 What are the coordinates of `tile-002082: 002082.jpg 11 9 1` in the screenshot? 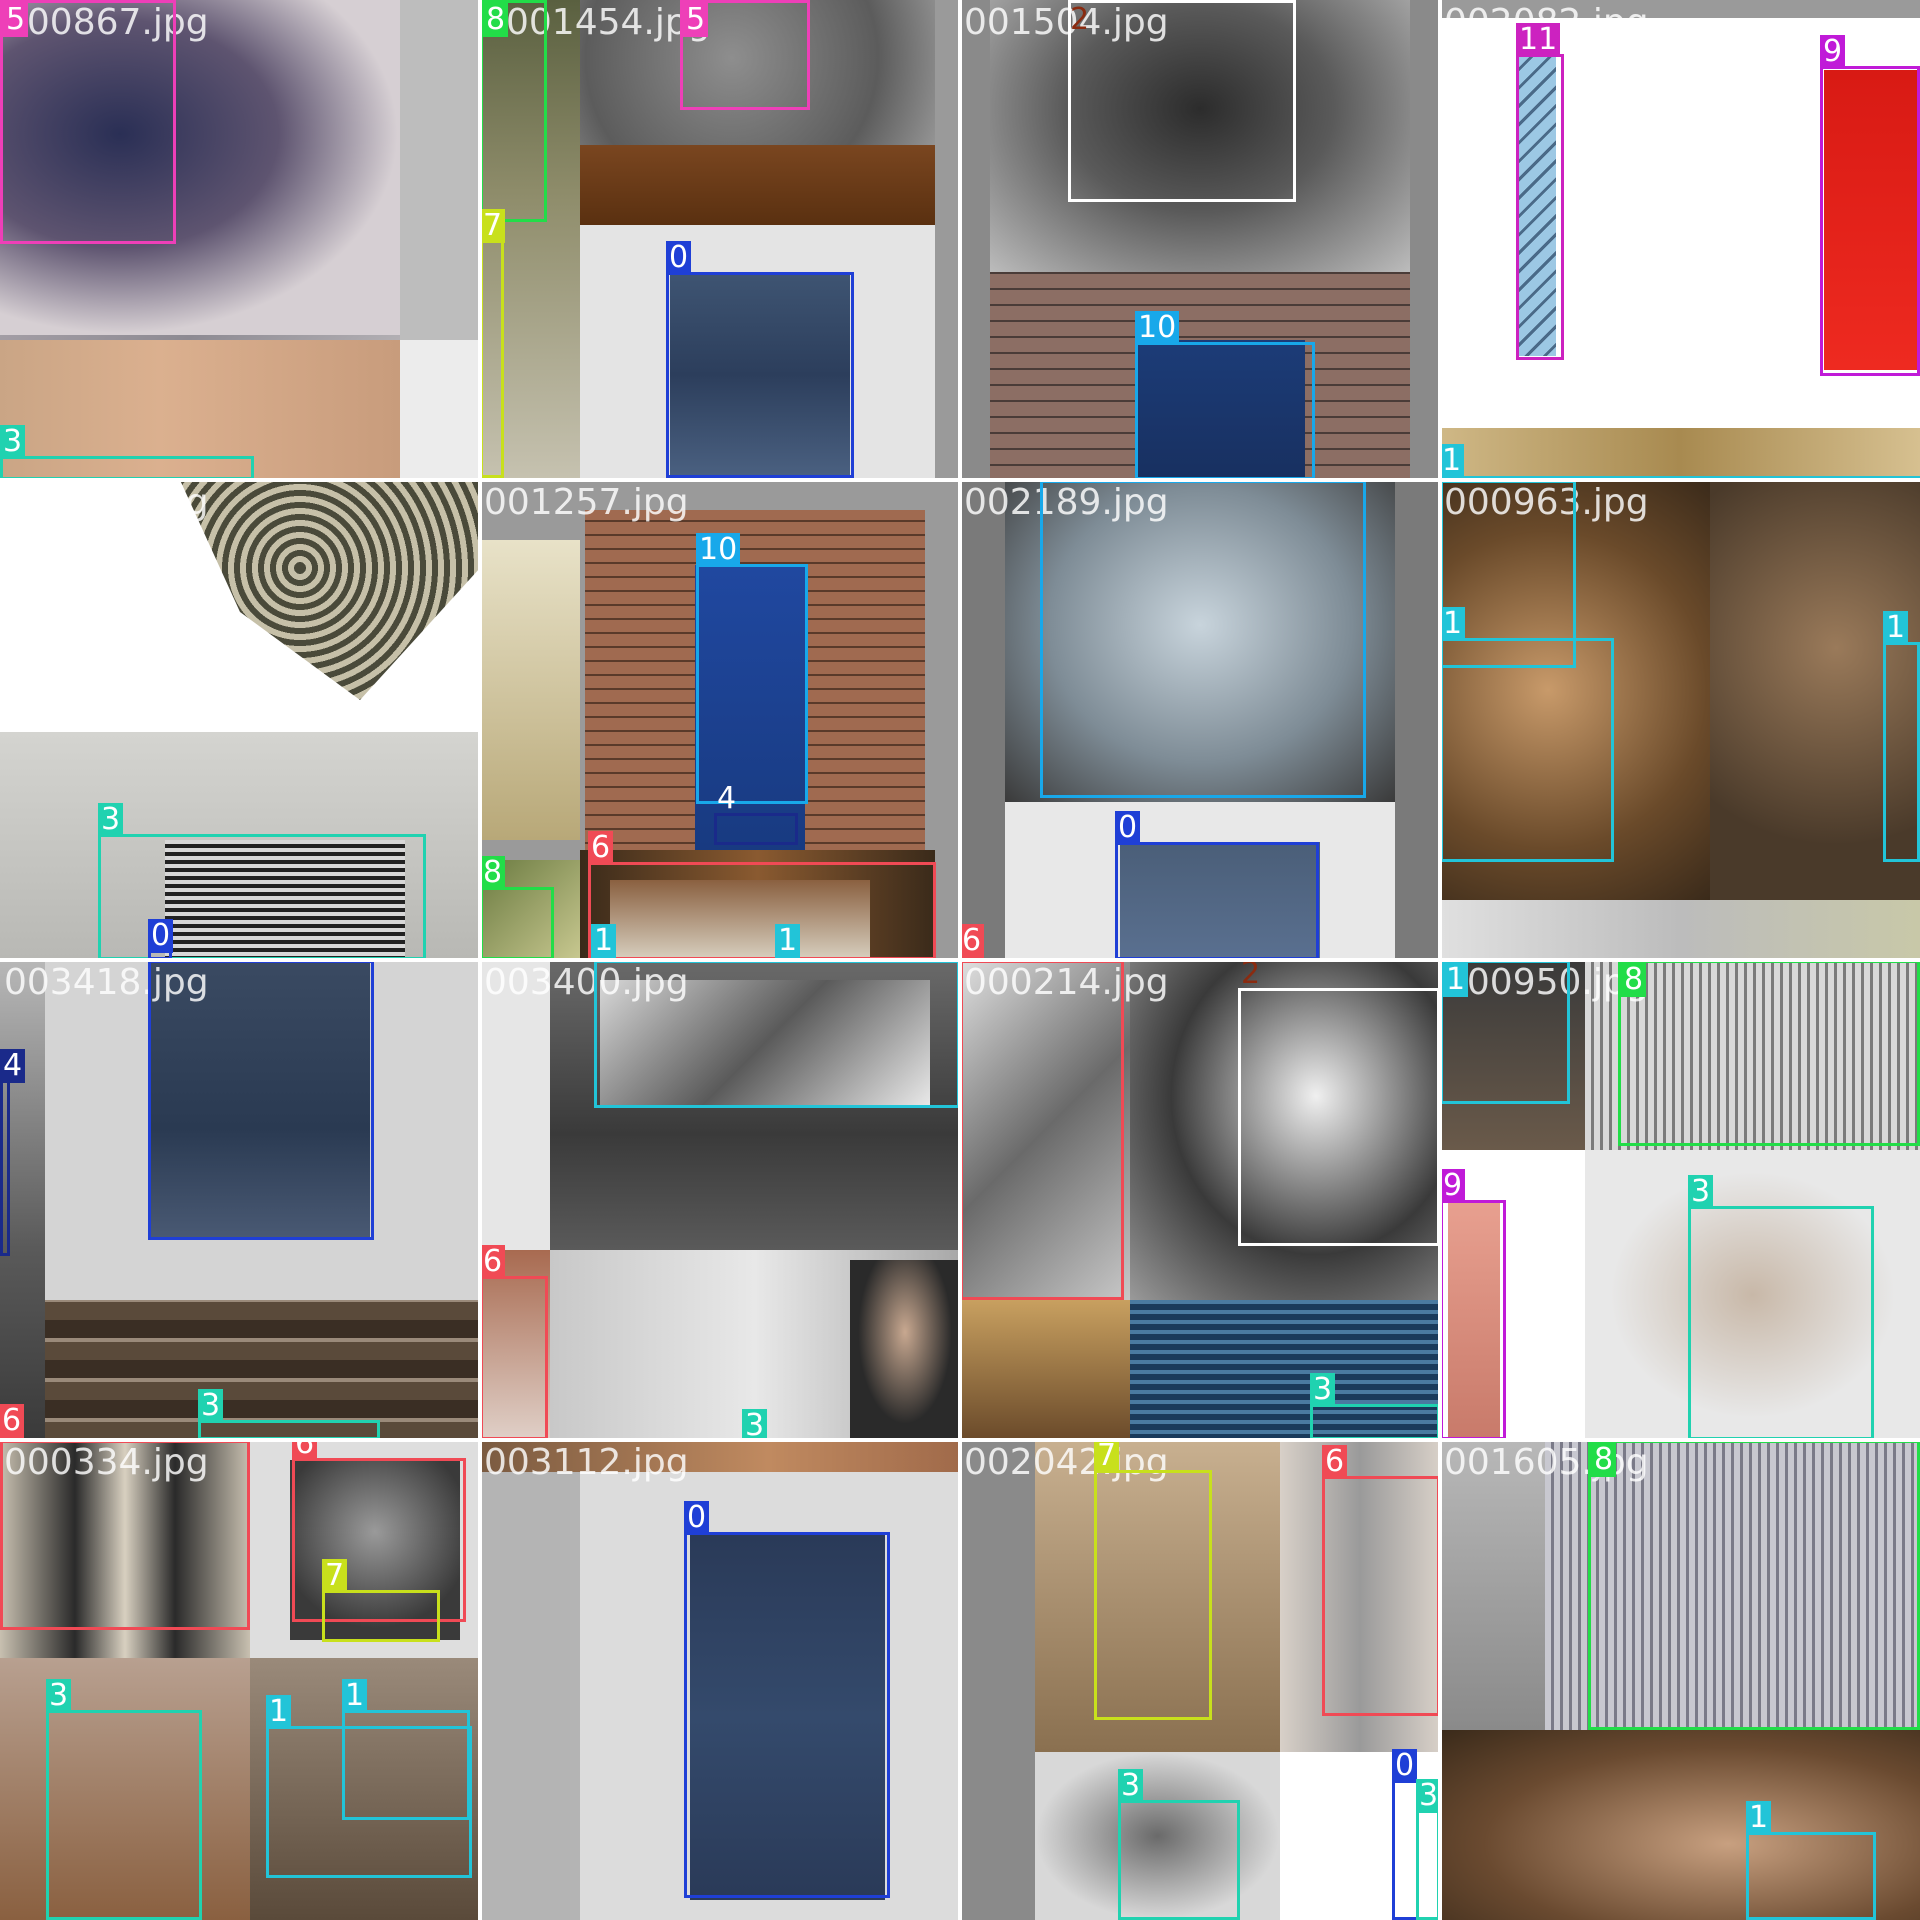 It's located at (1680, 240).